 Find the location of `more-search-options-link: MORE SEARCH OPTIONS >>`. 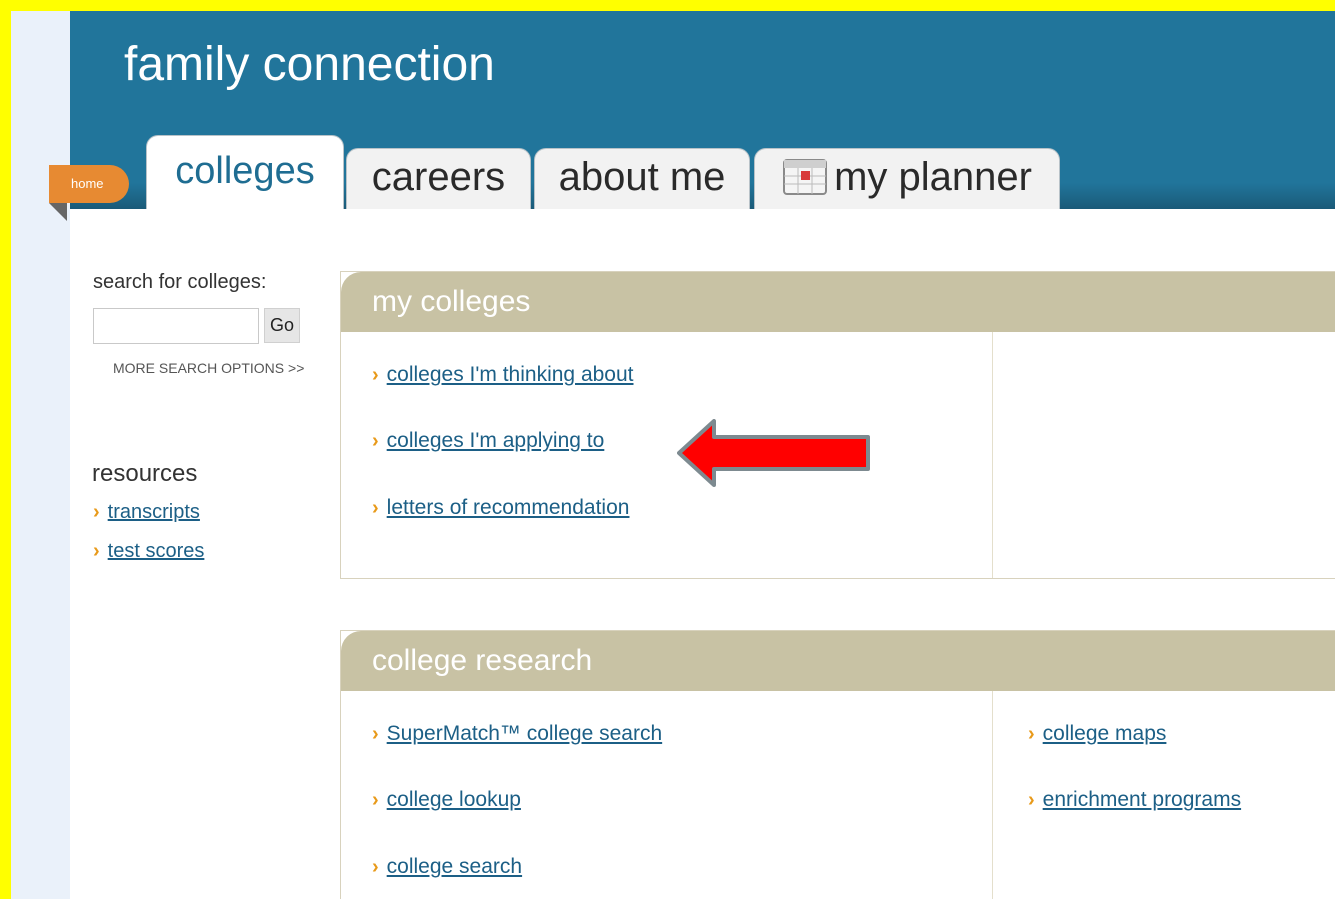

more-search-options-link: MORE SEARCH OPTIONS >> is located at coordinates (208, 368).